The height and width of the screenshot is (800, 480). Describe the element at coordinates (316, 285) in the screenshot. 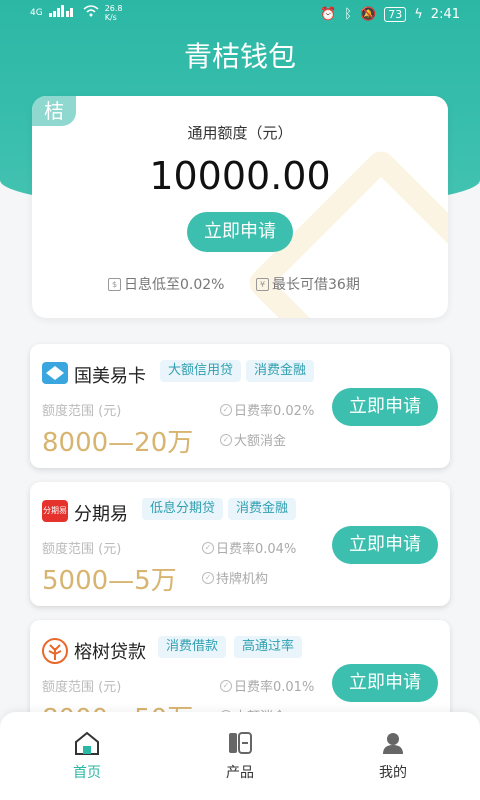

I see `term-info-text: 最长可借36期` at that location.